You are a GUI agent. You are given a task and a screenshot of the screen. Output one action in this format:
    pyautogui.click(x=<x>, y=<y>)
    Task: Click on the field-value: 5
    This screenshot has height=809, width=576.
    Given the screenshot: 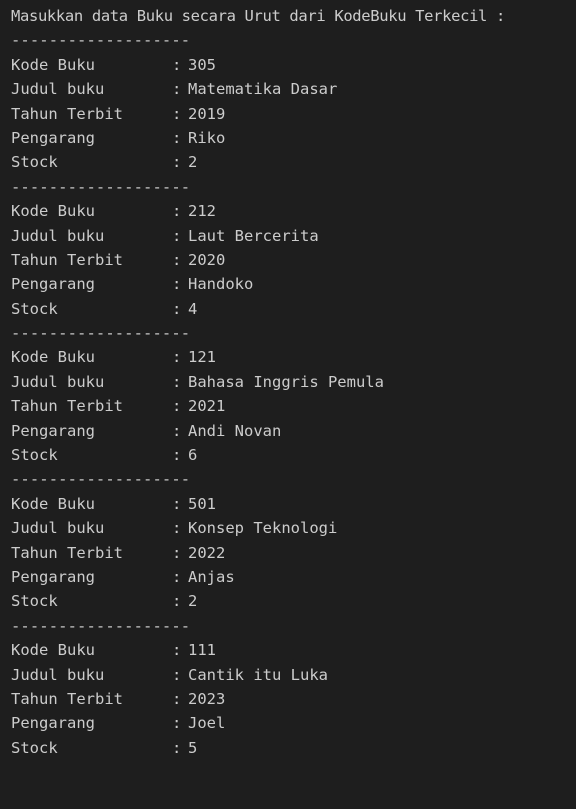 What is the action you would take?
    pyautogui.click(x=193, y=747)
    